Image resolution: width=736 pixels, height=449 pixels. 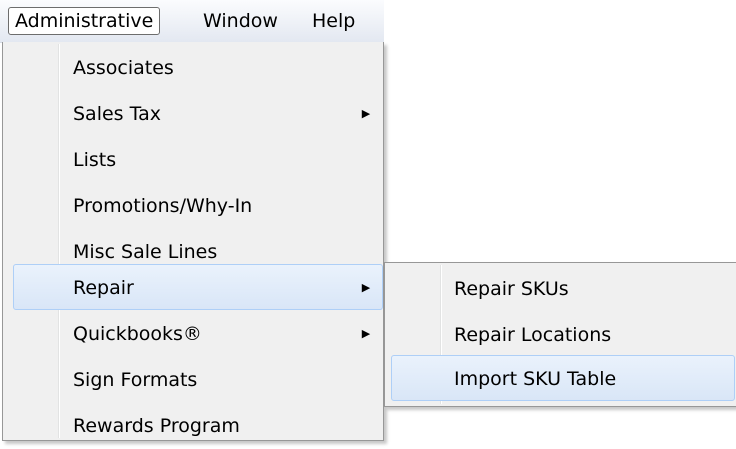 What do you see at coordinates (198, 287) in the screenshot?
I see `menu-item-repair: Repair ▶` at bounding box center [198, 287].